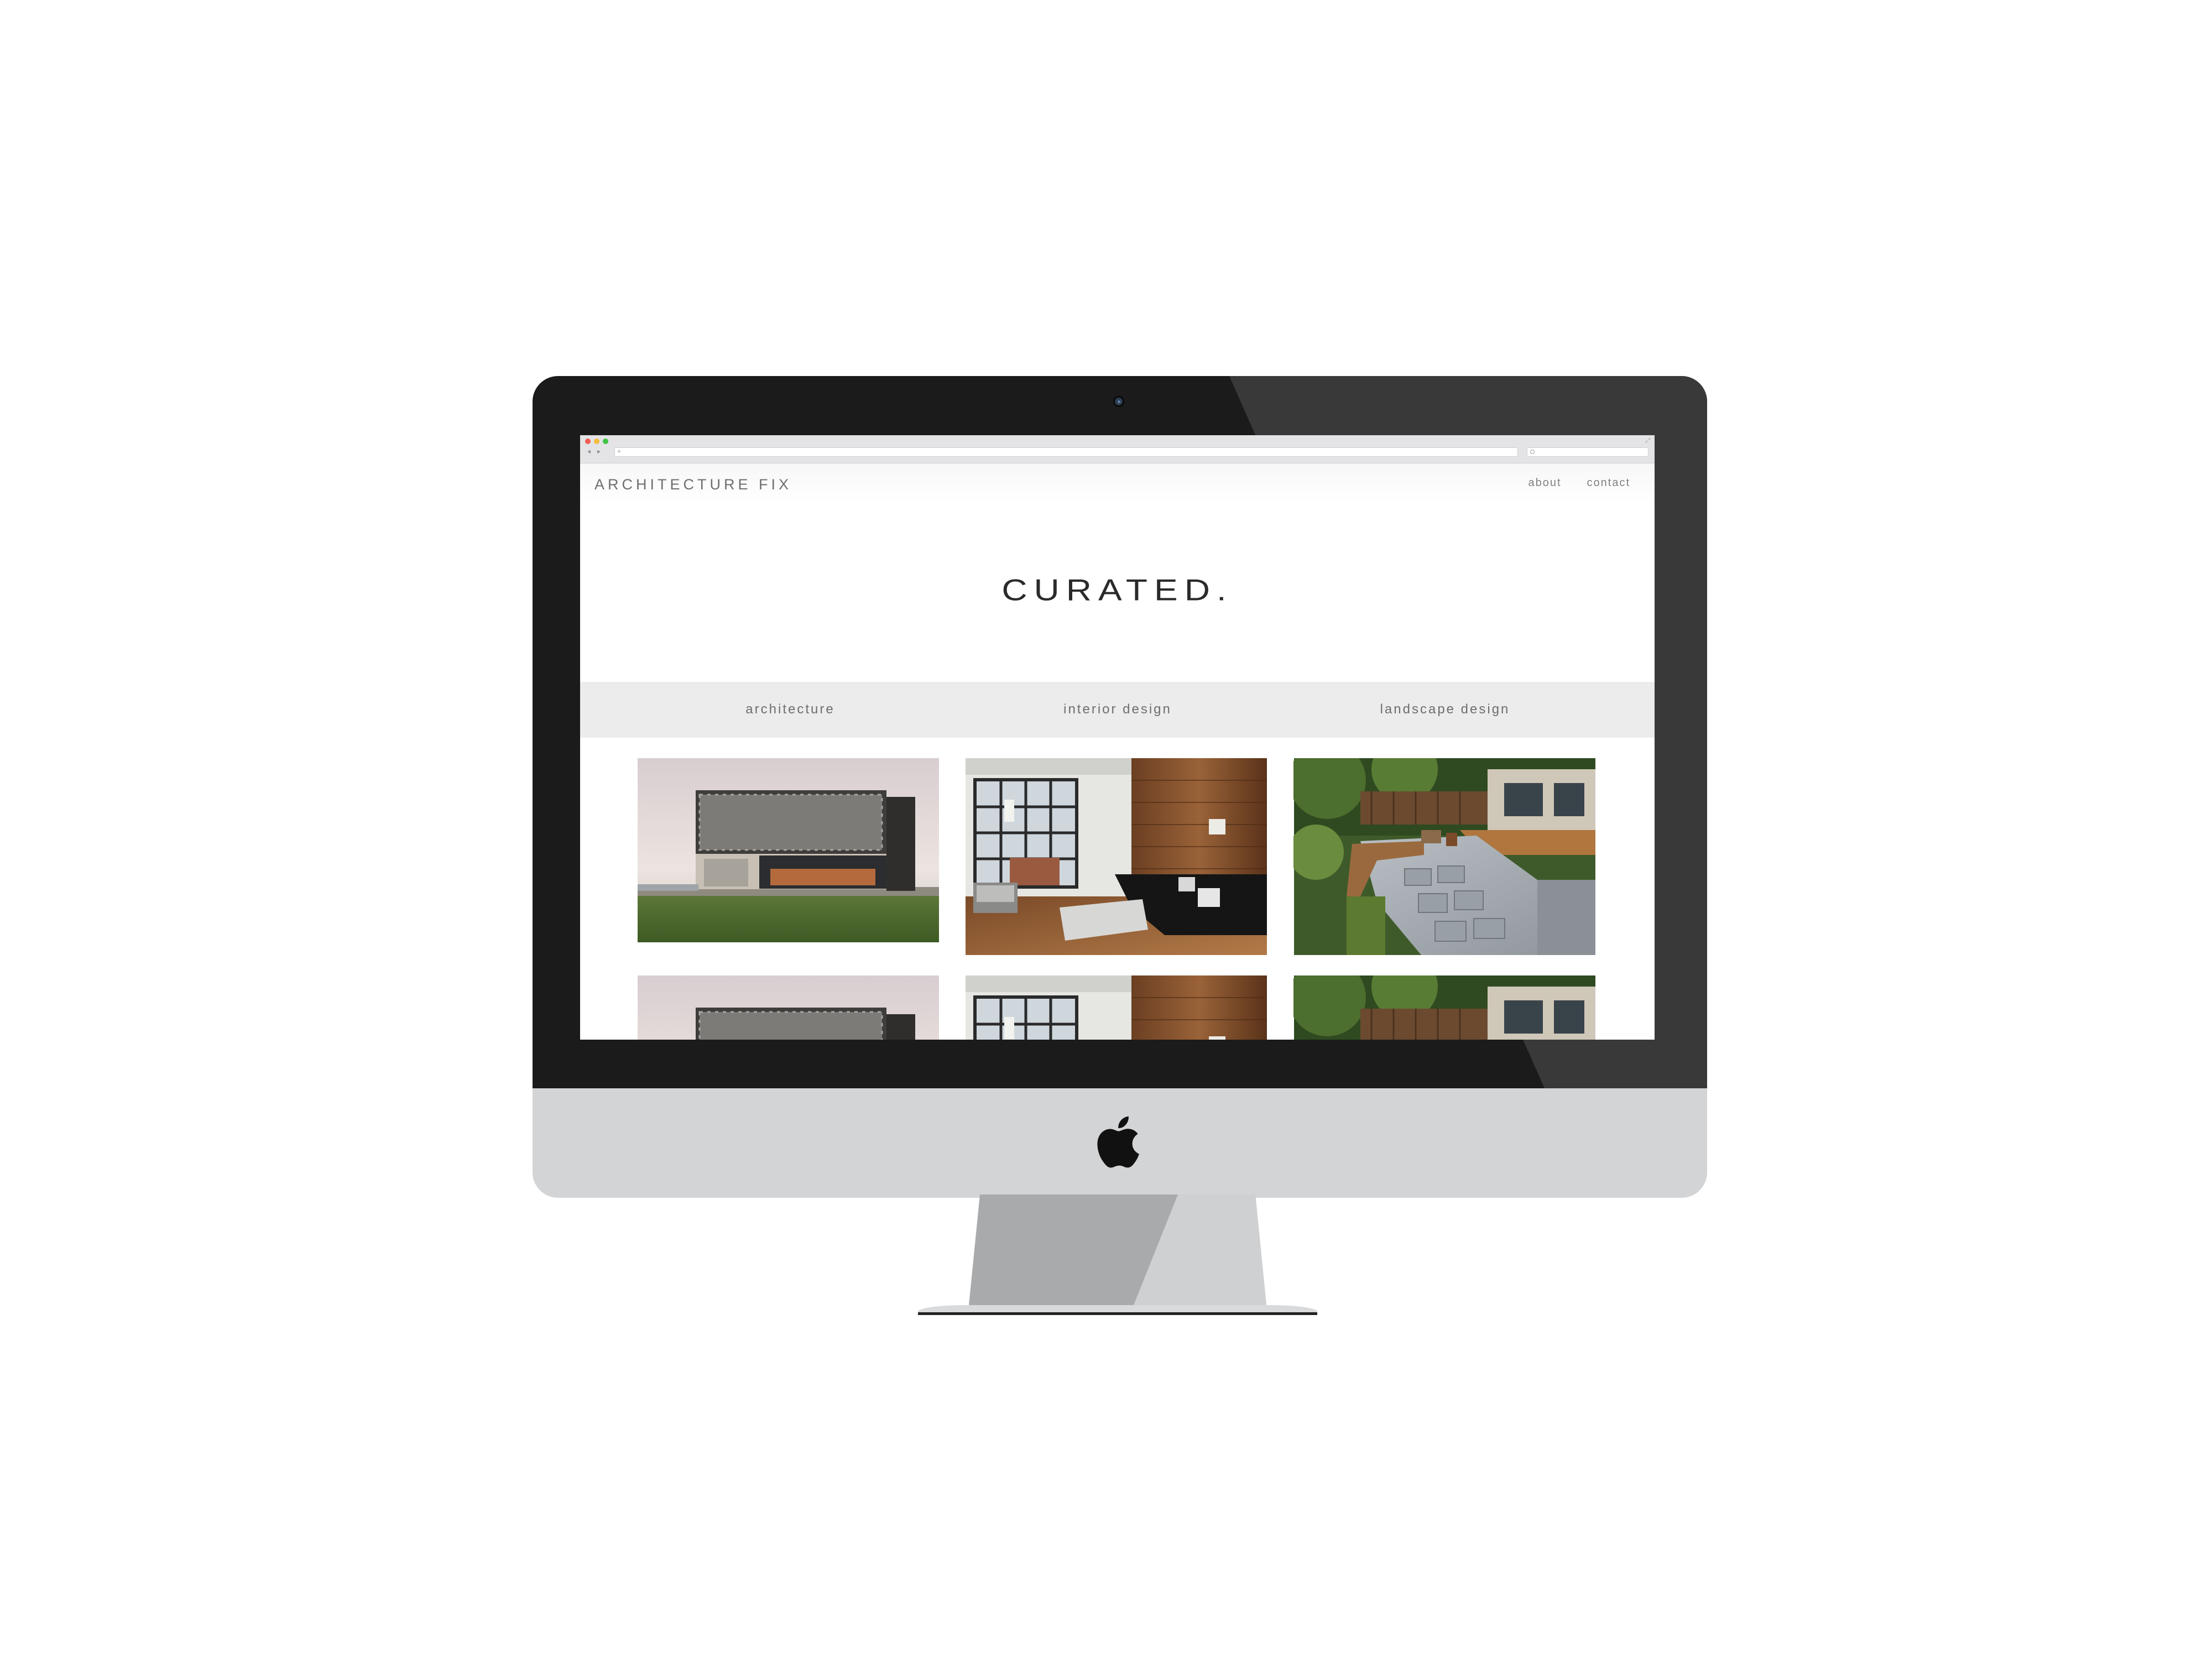 Image resolution: width=2212 pixels, height=1659 pixels. What do you see at coordinates (1119, 402) in the screenshot?
I see `webcam-icon` at bounding box center [1119, 402].